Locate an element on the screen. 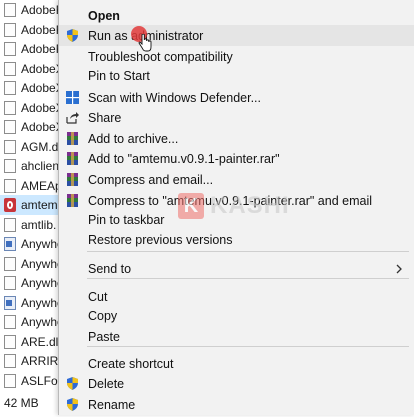  menu-item-add-to-amtemu-v0-9-1-painter-rar: Add to "amtemu.v0.9.1-painter.rar" is located at coordinates (236, 158).